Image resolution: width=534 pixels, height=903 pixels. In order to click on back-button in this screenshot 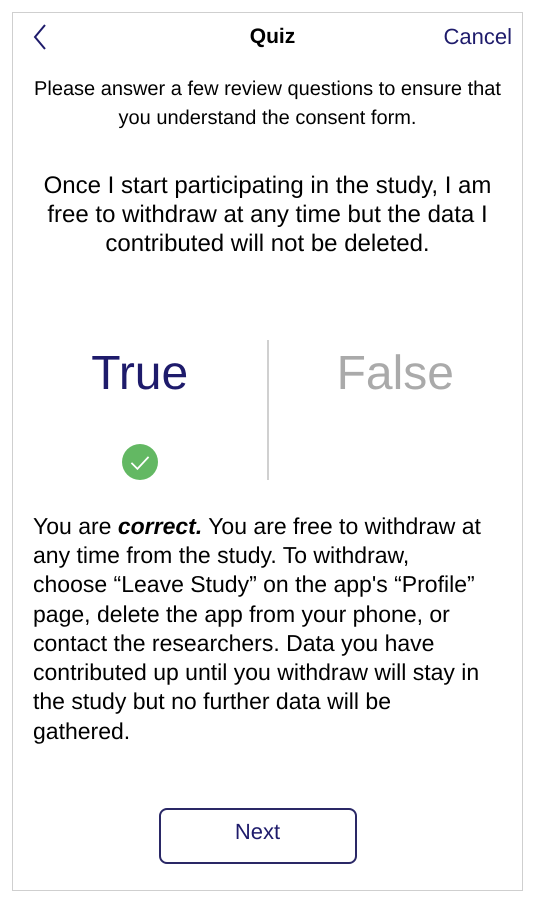, I will do `click(40, 37)`.